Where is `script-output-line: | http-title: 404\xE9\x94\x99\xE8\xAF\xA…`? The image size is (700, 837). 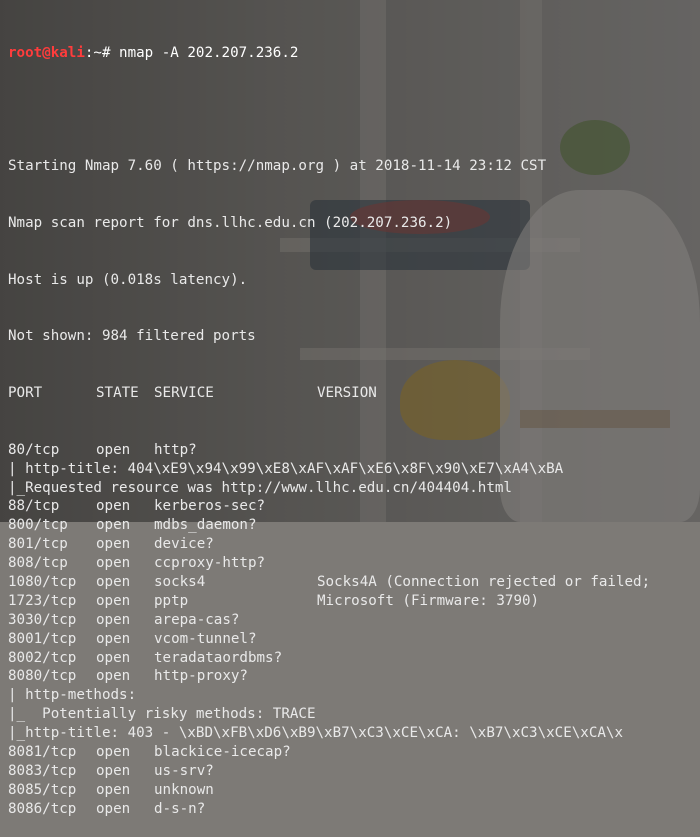
script-output-line: | http-title: 404\xE9\x94\x99\xE8\xAF\xA… is located at coordinates (286, 468).